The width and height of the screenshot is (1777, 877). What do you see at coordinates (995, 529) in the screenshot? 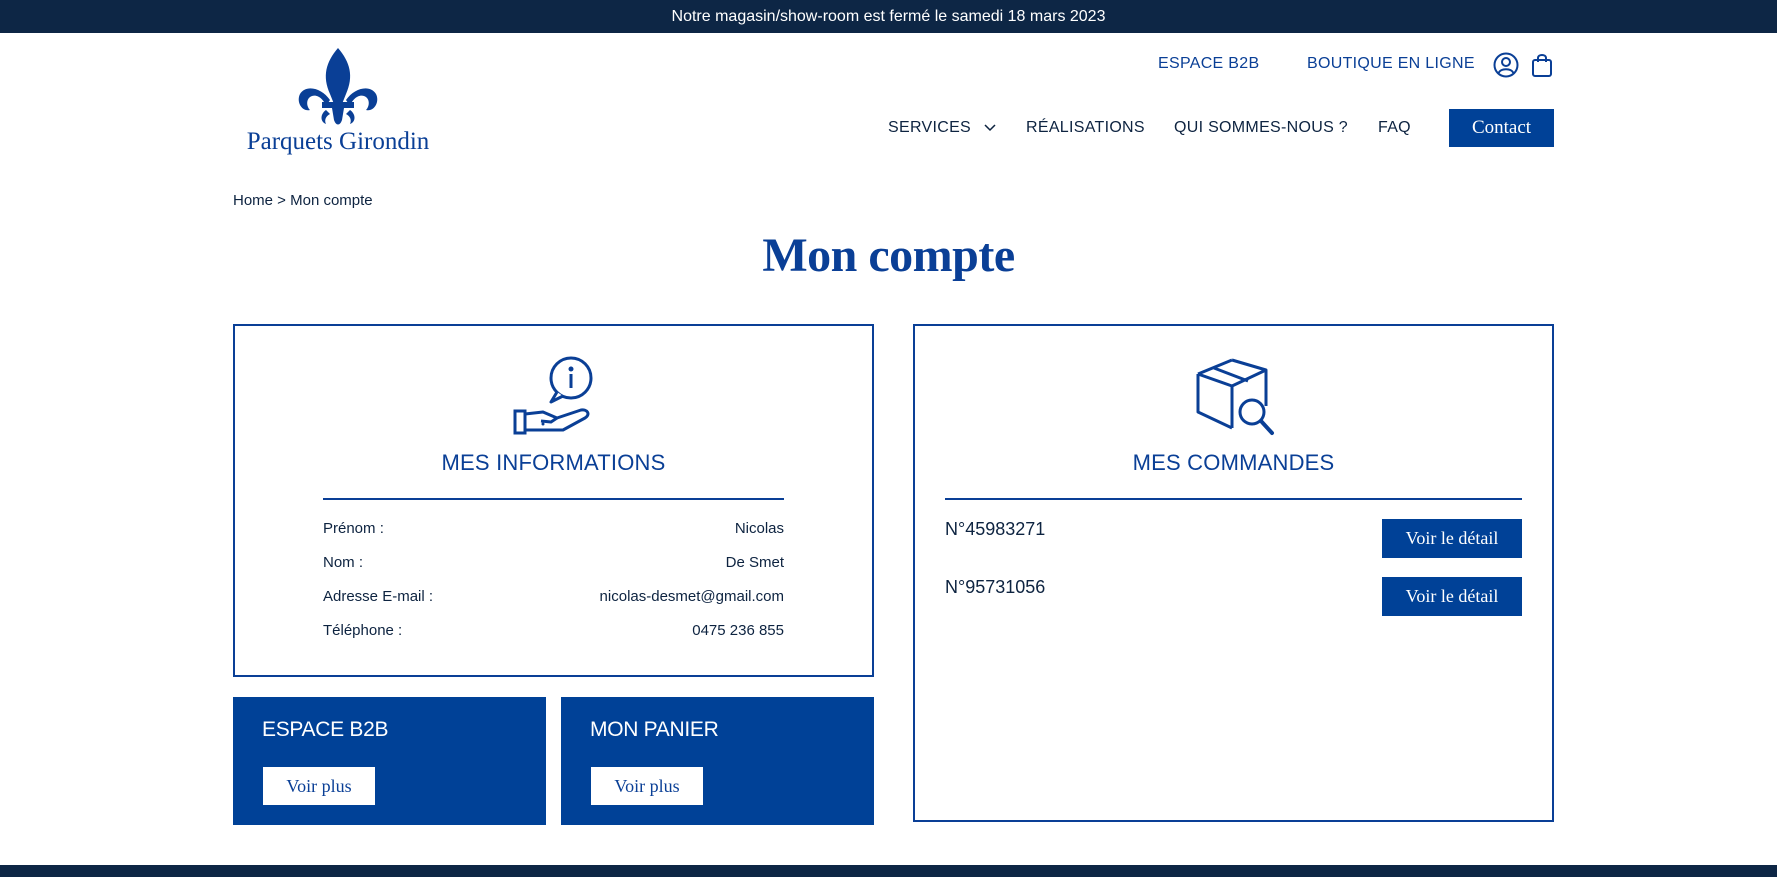
I see `order-number: N°45983271` at bounding box center [995, 529].